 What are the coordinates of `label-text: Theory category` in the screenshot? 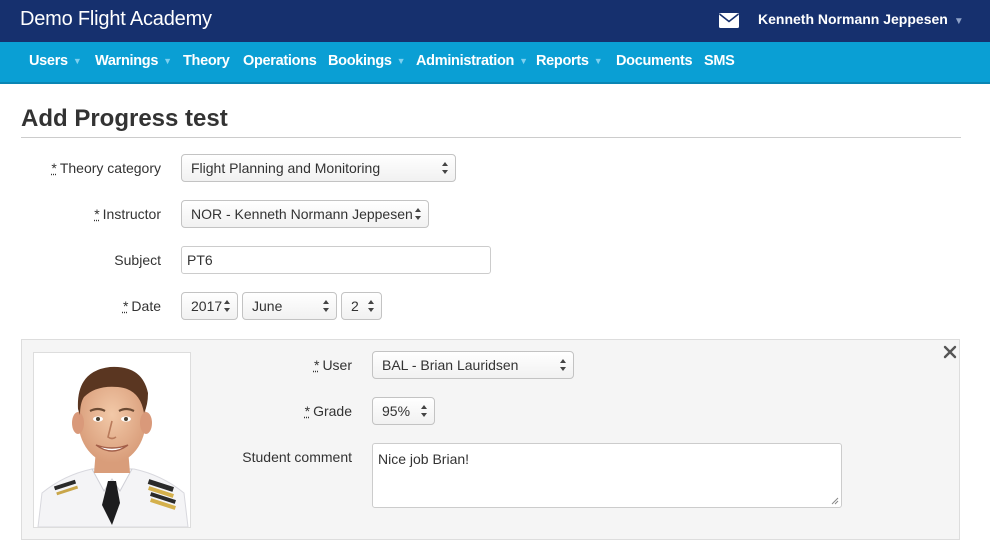 It's located at (110, 168).